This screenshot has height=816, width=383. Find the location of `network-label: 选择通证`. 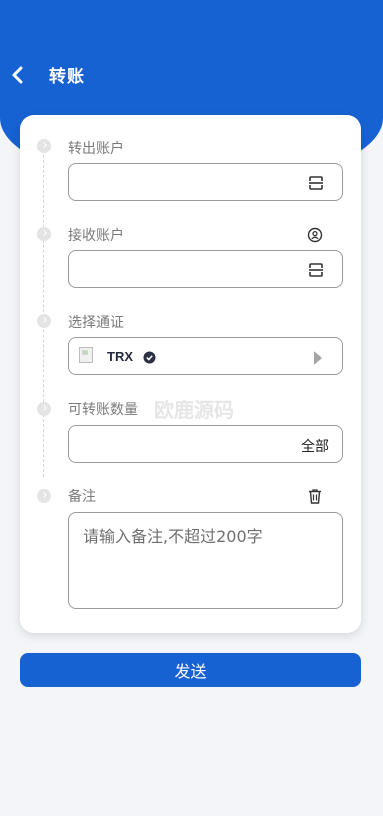

network-label: 选择通证 is located at coordinates (96, 323).